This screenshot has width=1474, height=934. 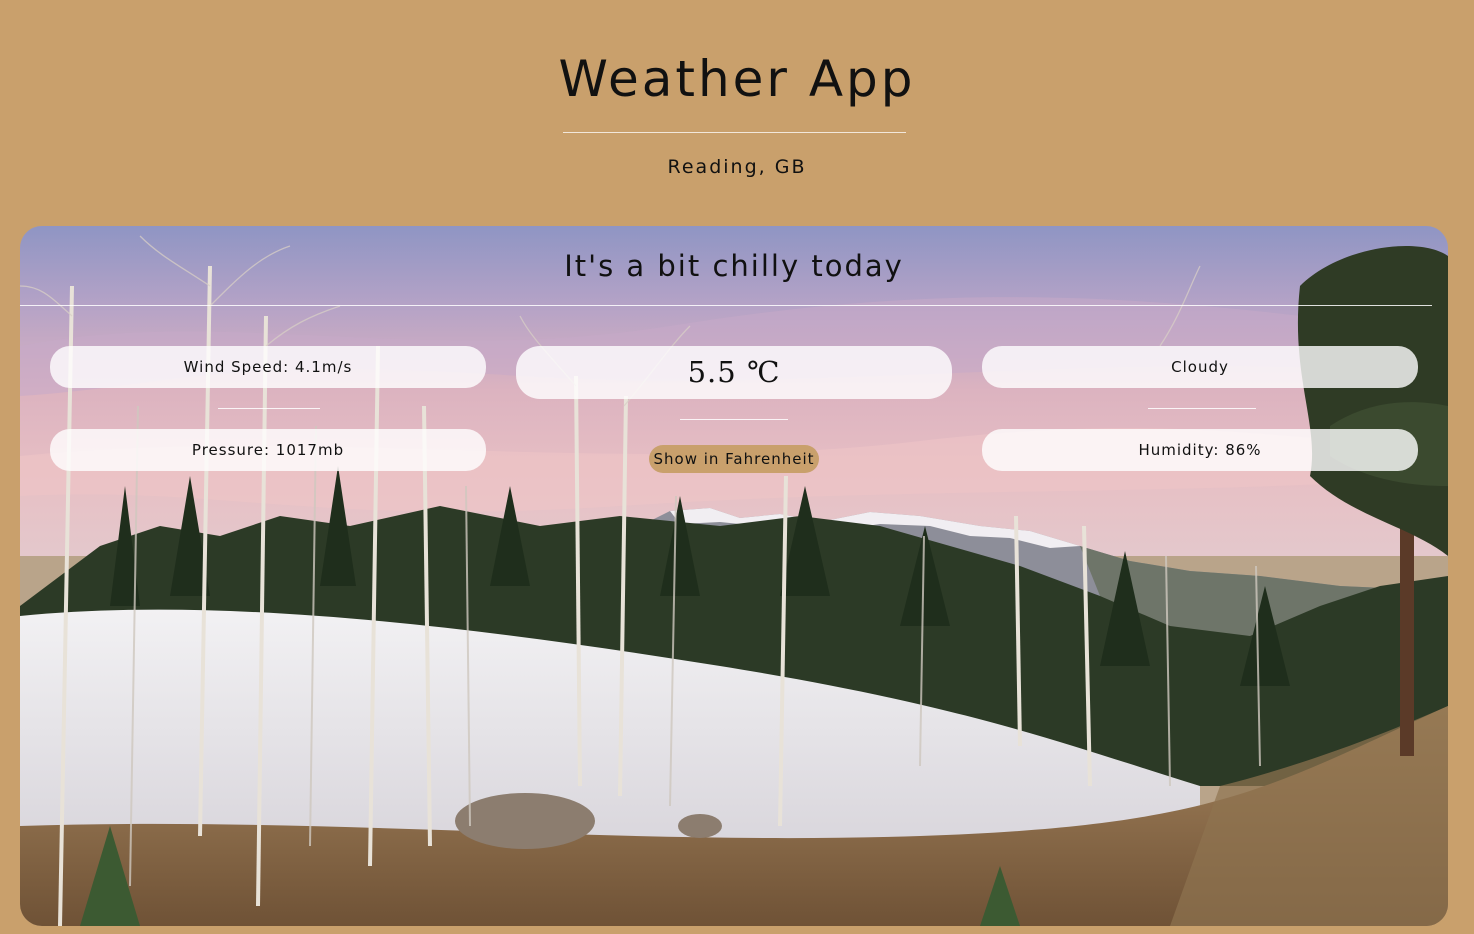 What do you see at coordinates (1200, 367) in the screenshot?
I see `condition-card: Cloudy` at bounding box center [1200, 367].